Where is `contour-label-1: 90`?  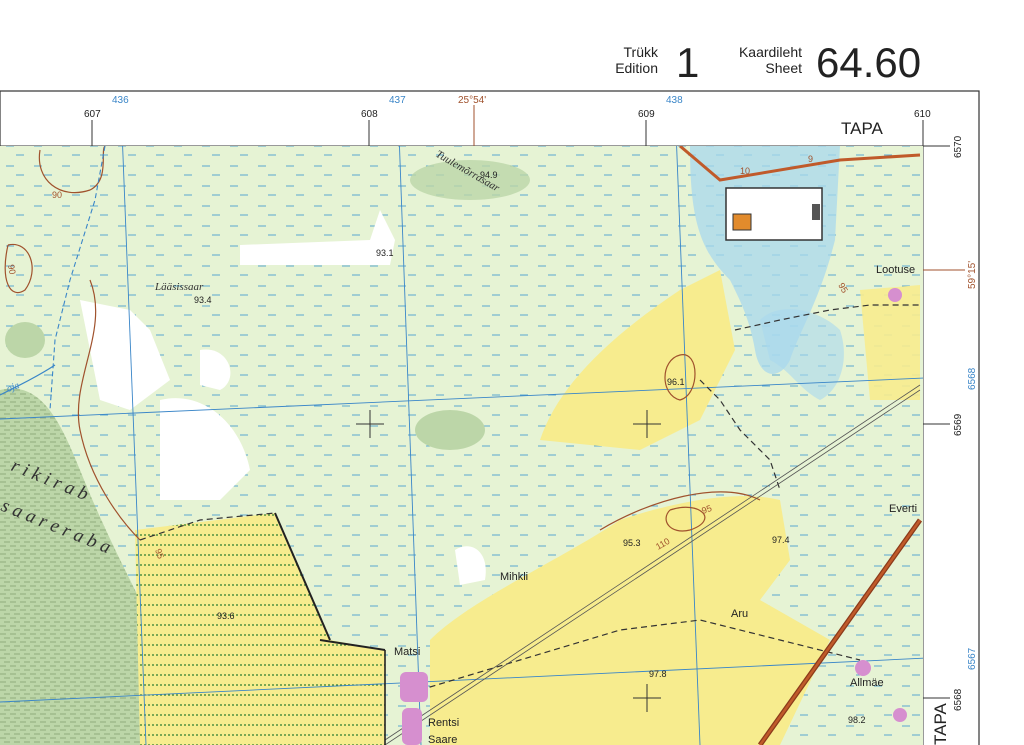
contour-label-1: 90 is located at coordinates (57, 195).